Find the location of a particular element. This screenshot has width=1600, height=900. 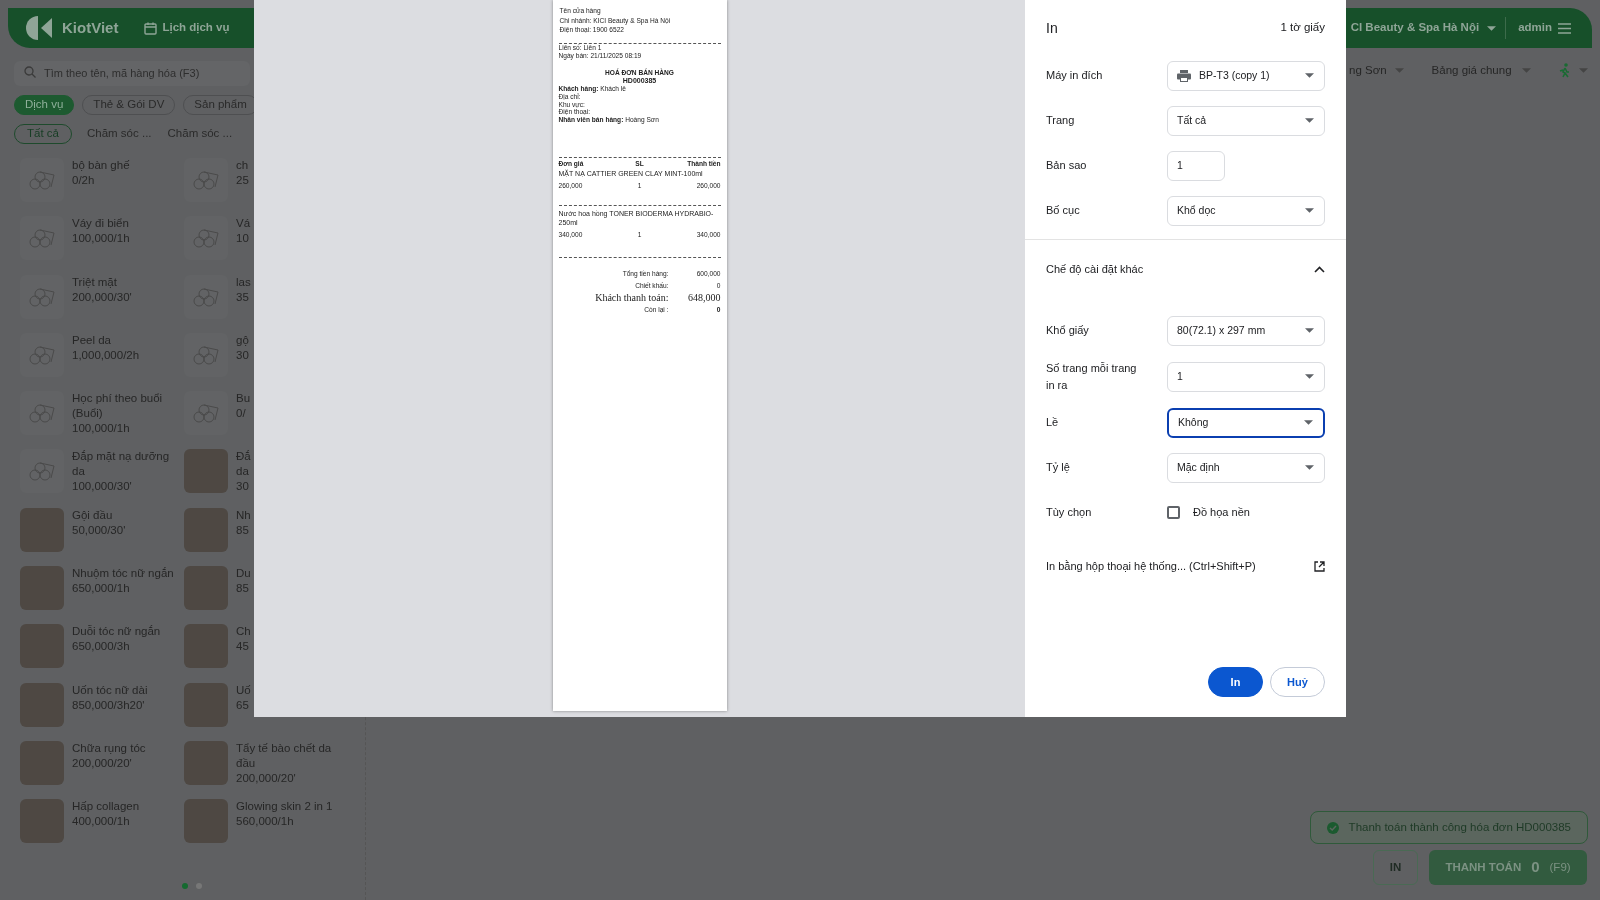

number-field: 1 is located at coordinates (1196, 165).